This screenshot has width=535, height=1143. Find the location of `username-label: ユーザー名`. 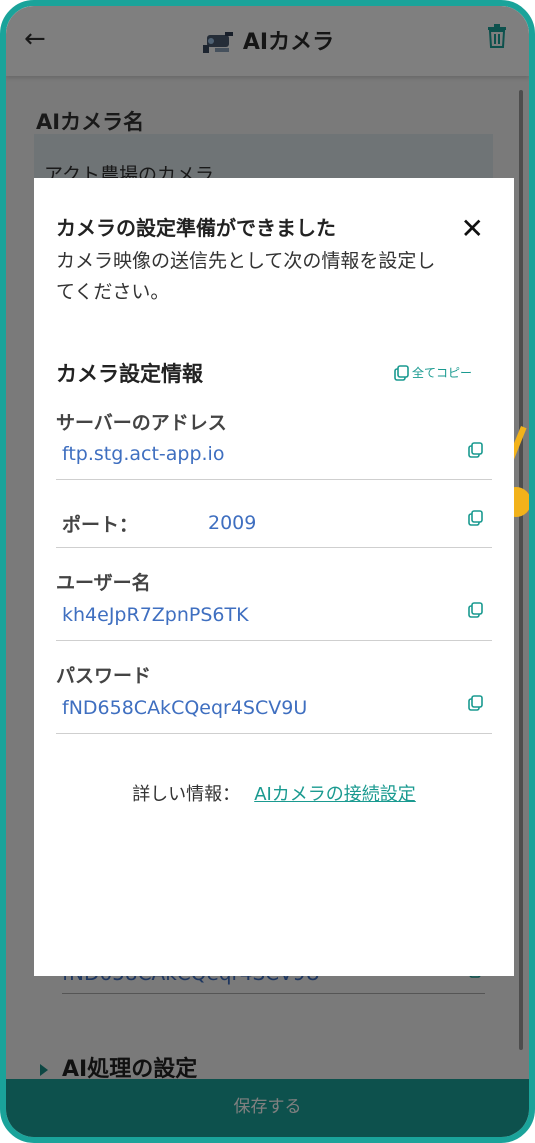

username-label: ユーザー名 is located at coordinates (103, 583).